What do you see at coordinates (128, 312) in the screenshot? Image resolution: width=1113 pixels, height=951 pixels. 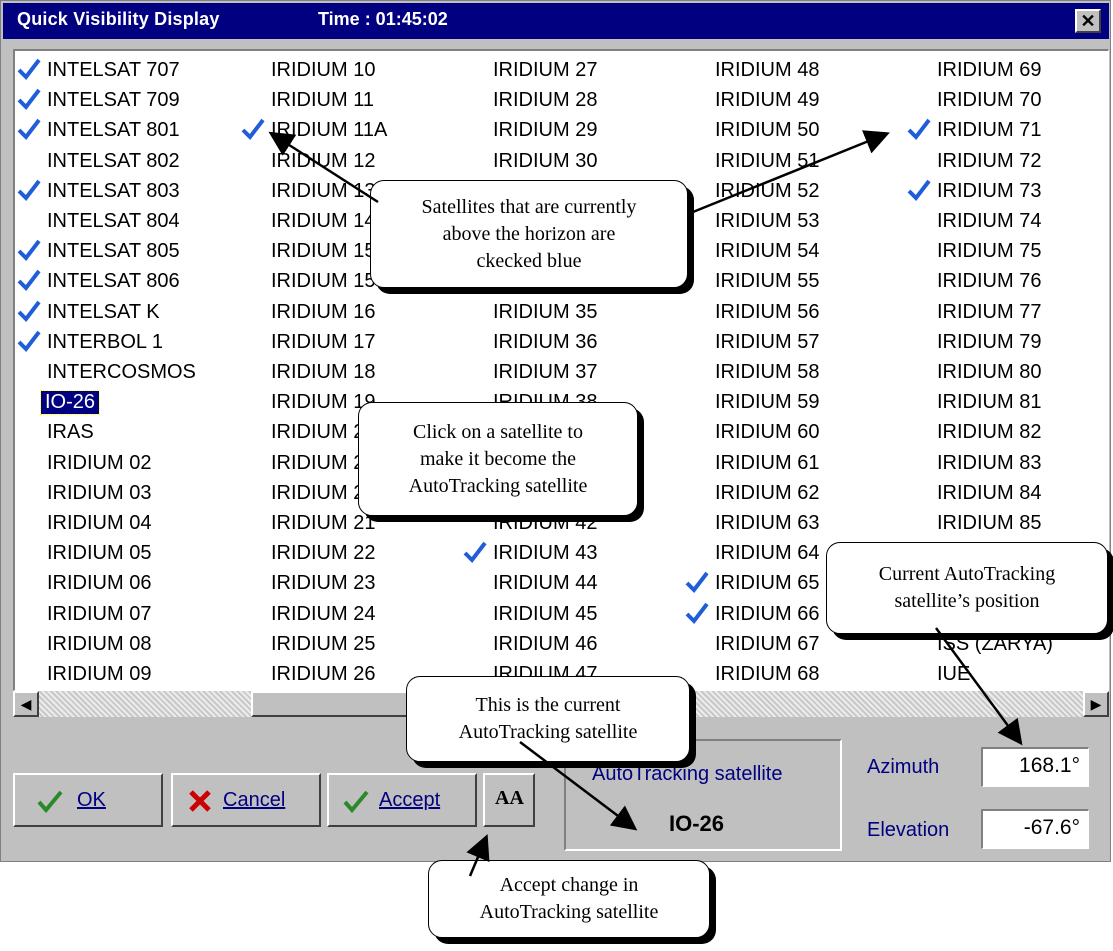 I see `satellite-item: INTELSAT K` at bounding box center [128, 312].